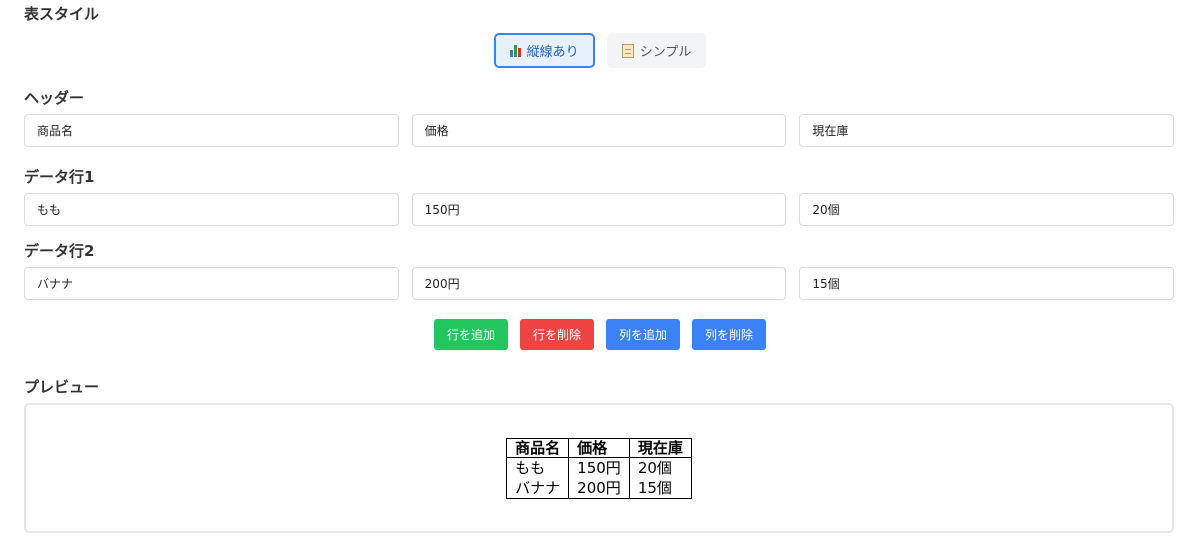 The image size is (1200, 549). I want to click on row-1-cell-2-input, so click(599, 209).